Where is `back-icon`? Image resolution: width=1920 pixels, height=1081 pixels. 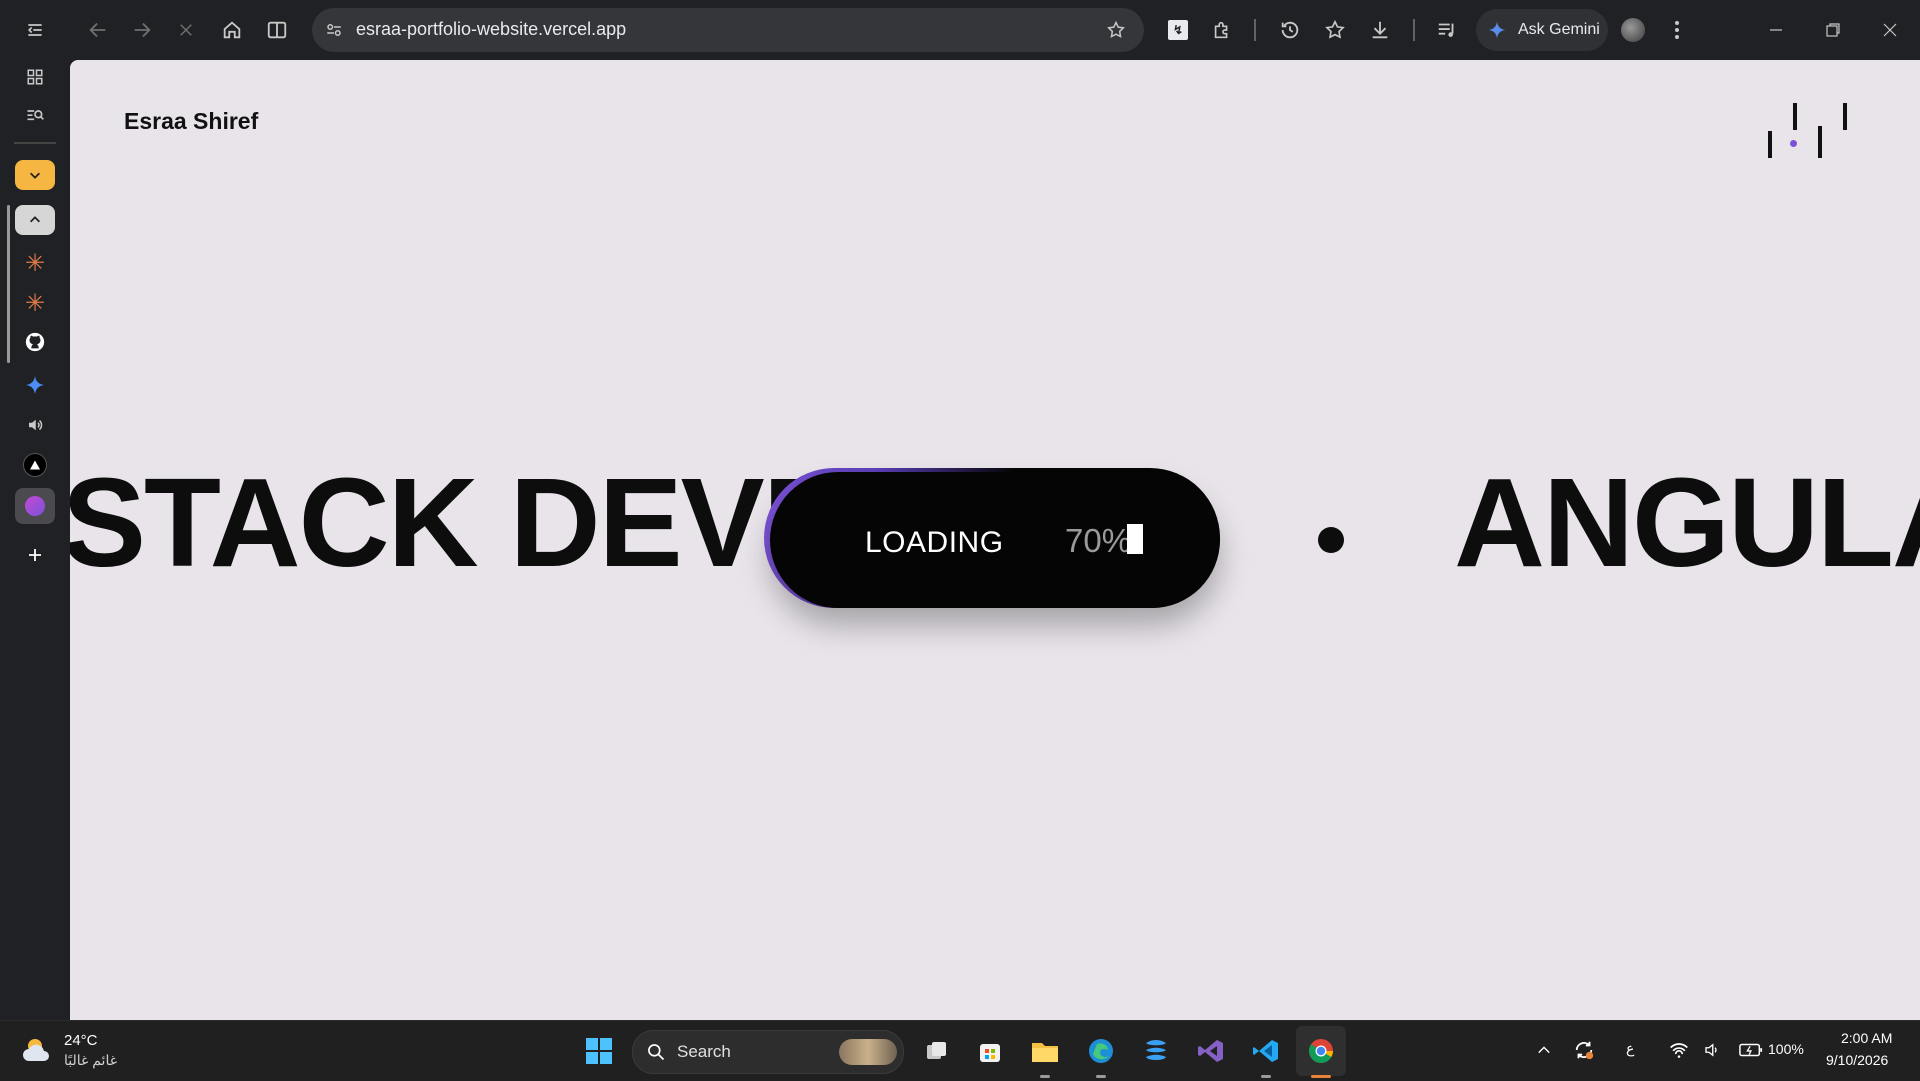 back-icon is located at coordinates (98, 30).